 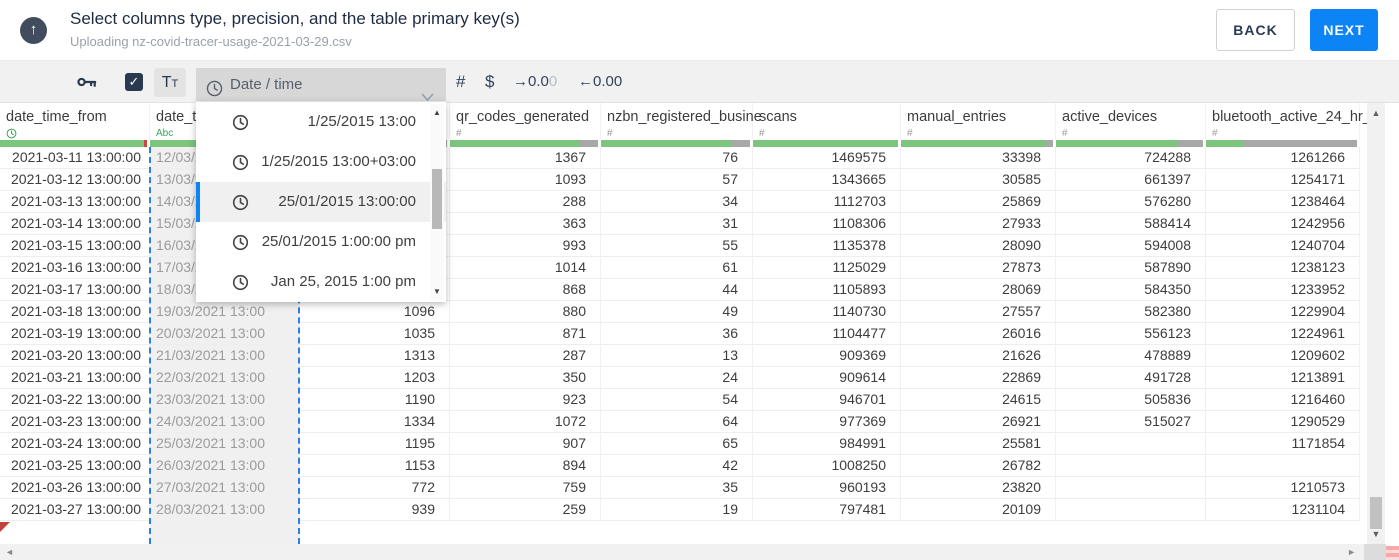 I want to click on table-cell: 2021-03-12 13:00:00, so click(x=75, y=180).